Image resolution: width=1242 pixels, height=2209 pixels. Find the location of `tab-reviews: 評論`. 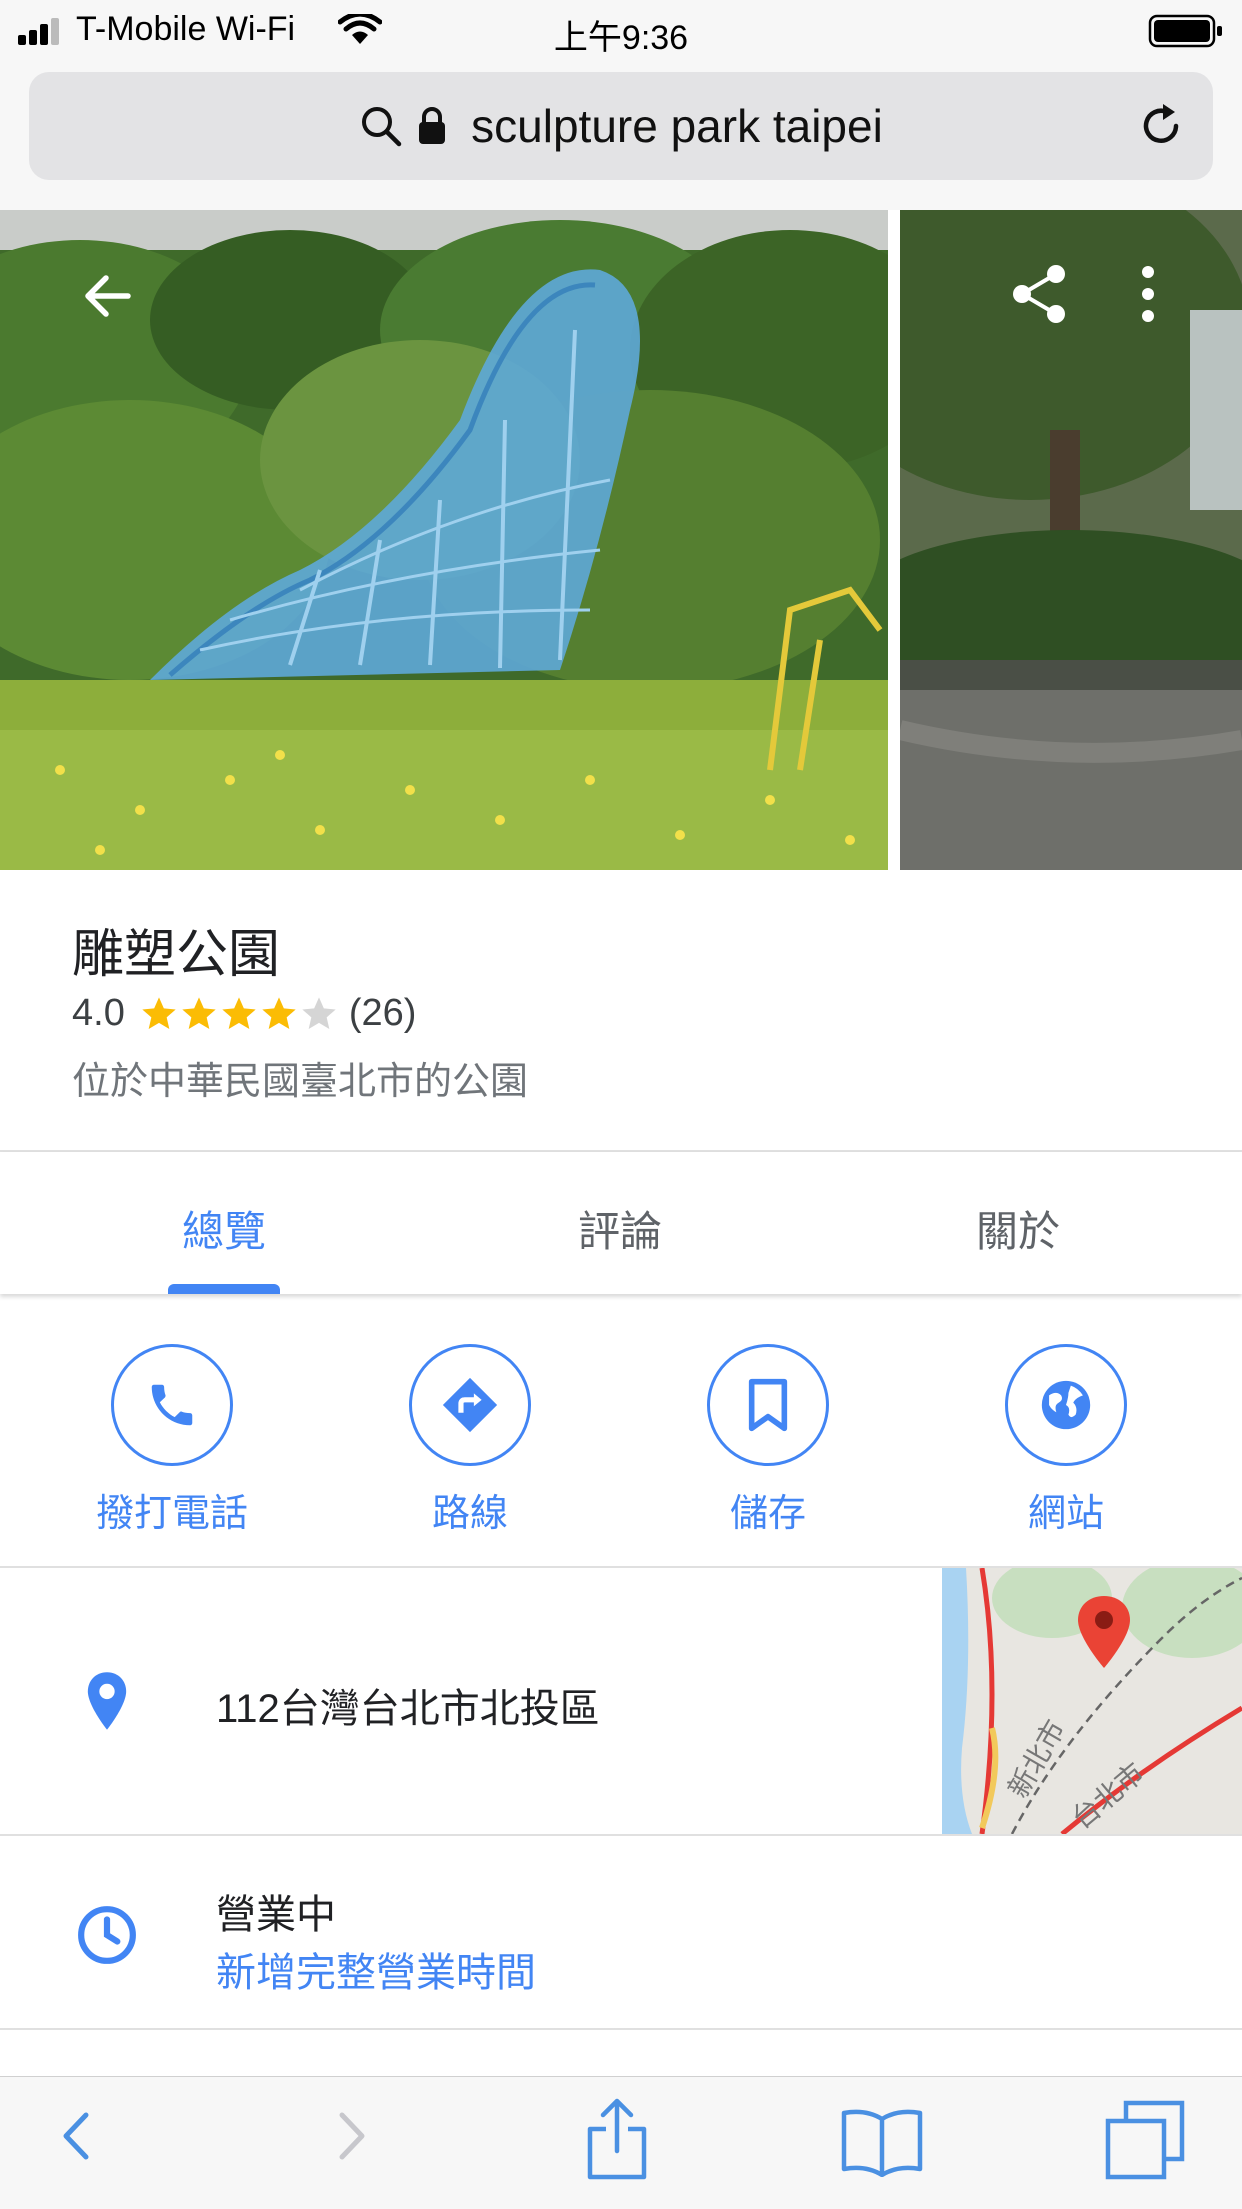

tab-reviews: 評論 is located at coordinates (620, 1228).